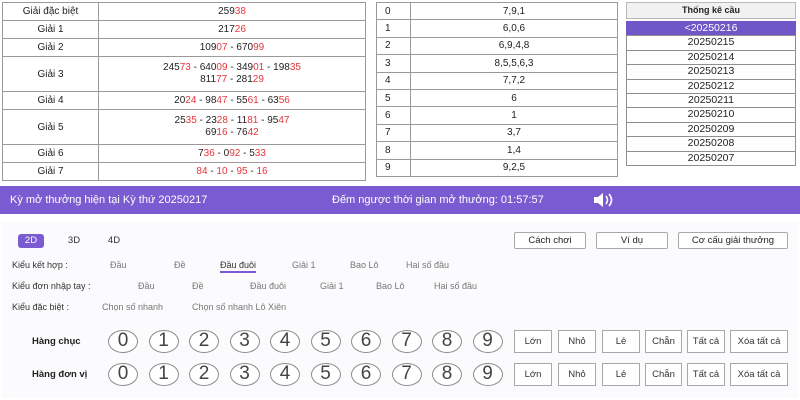 This screenshot has width=800, height=400. Describe the element at coordinates (533, 374) in the screenshot. I see `units-big-button: Lớn` at that location.